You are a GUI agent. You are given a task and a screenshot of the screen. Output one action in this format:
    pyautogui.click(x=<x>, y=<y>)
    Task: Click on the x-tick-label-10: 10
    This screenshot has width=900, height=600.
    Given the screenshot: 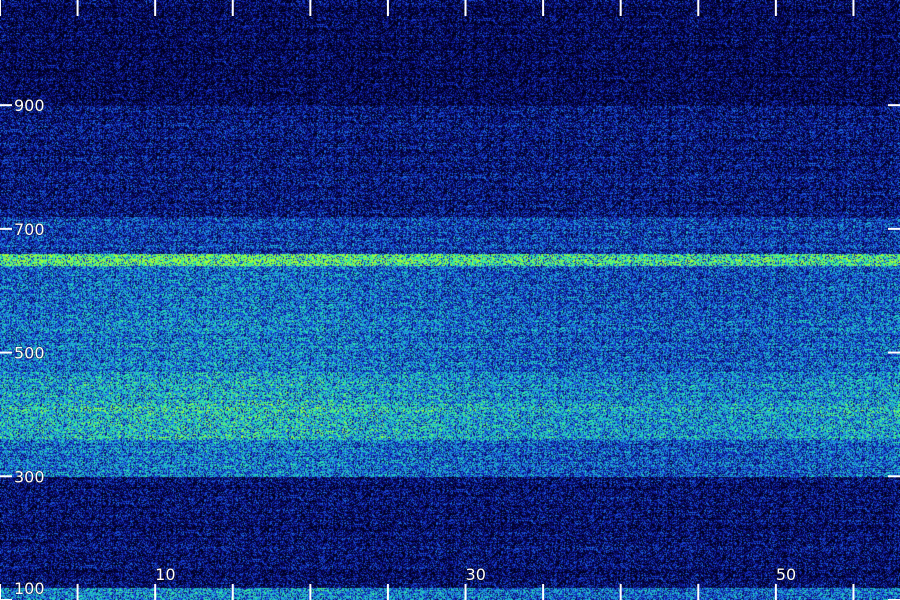 What is the action you would take?
    pyautogui.click(x=165, y=574)
    